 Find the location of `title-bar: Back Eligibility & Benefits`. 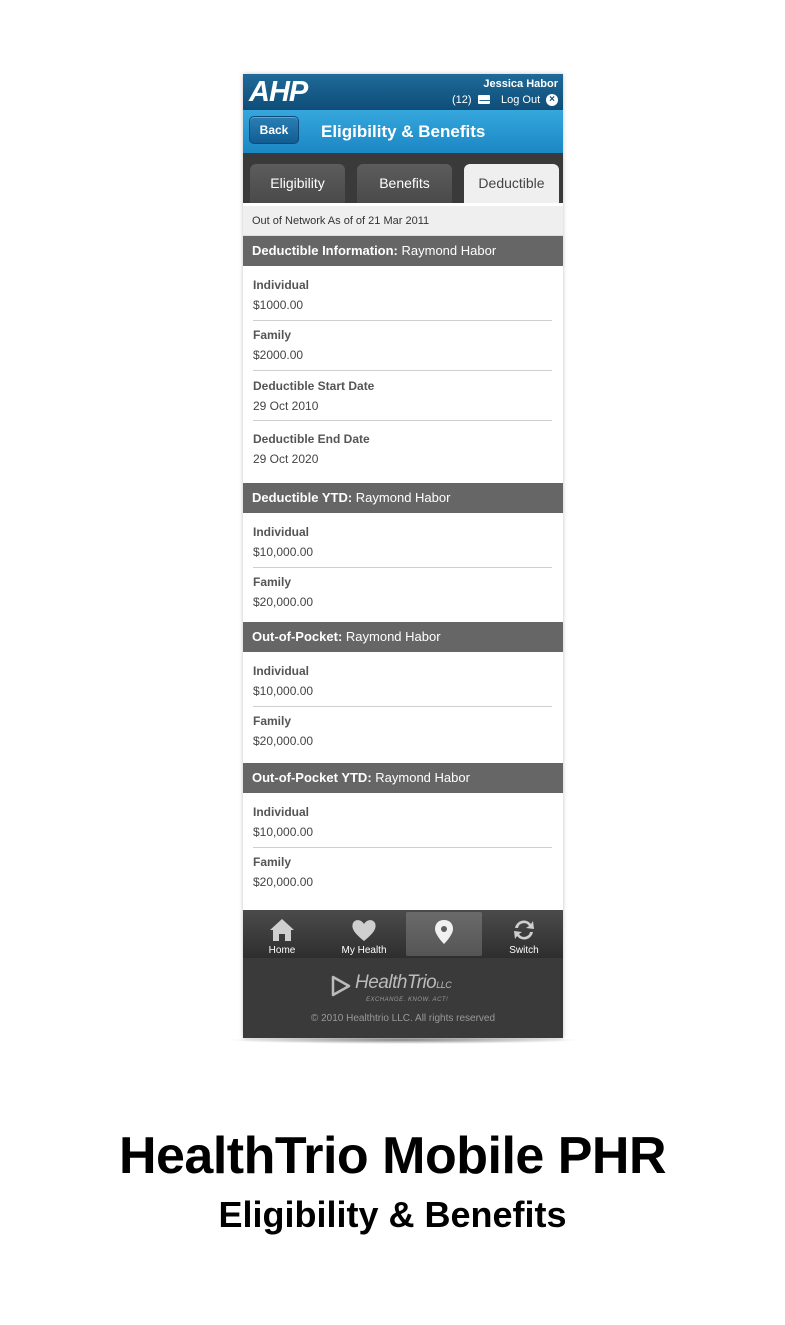

title-bar: Back Eligibility & Benefits is located at coordinates (403, 131).